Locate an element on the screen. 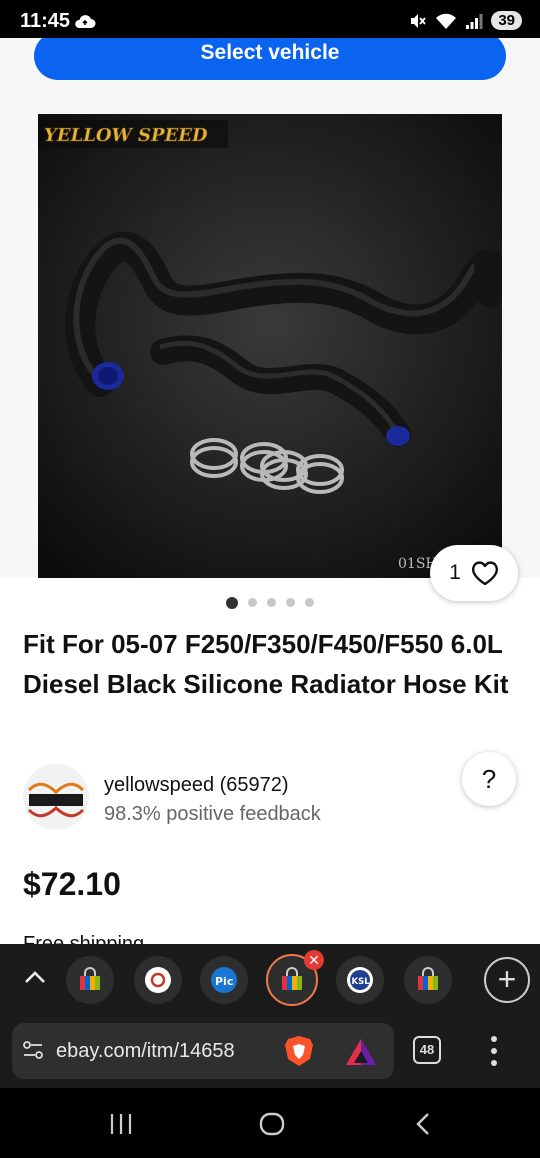 The width and height of the screenshot is (540, 1158). seller-name: yellowspeed (65972) is located at coordinates (196, 785).